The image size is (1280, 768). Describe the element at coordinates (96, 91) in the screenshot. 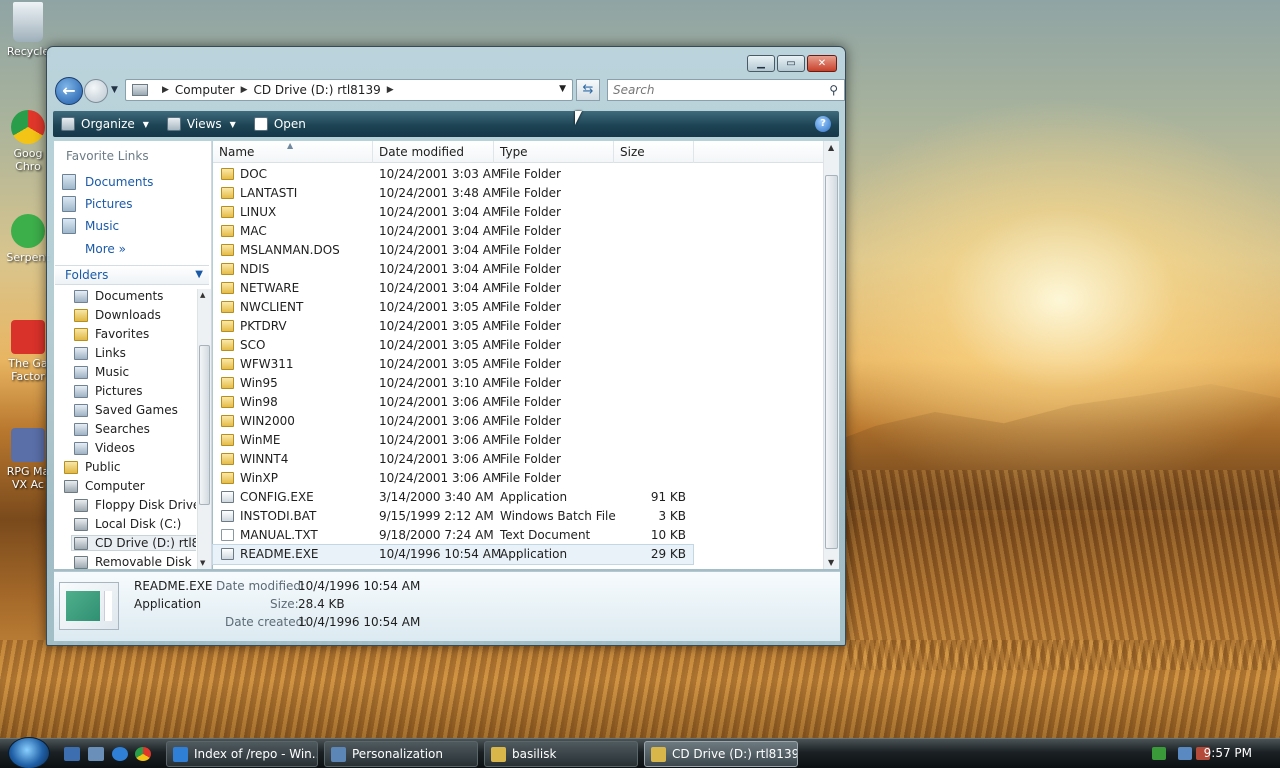

I see `forward-button` at that location.